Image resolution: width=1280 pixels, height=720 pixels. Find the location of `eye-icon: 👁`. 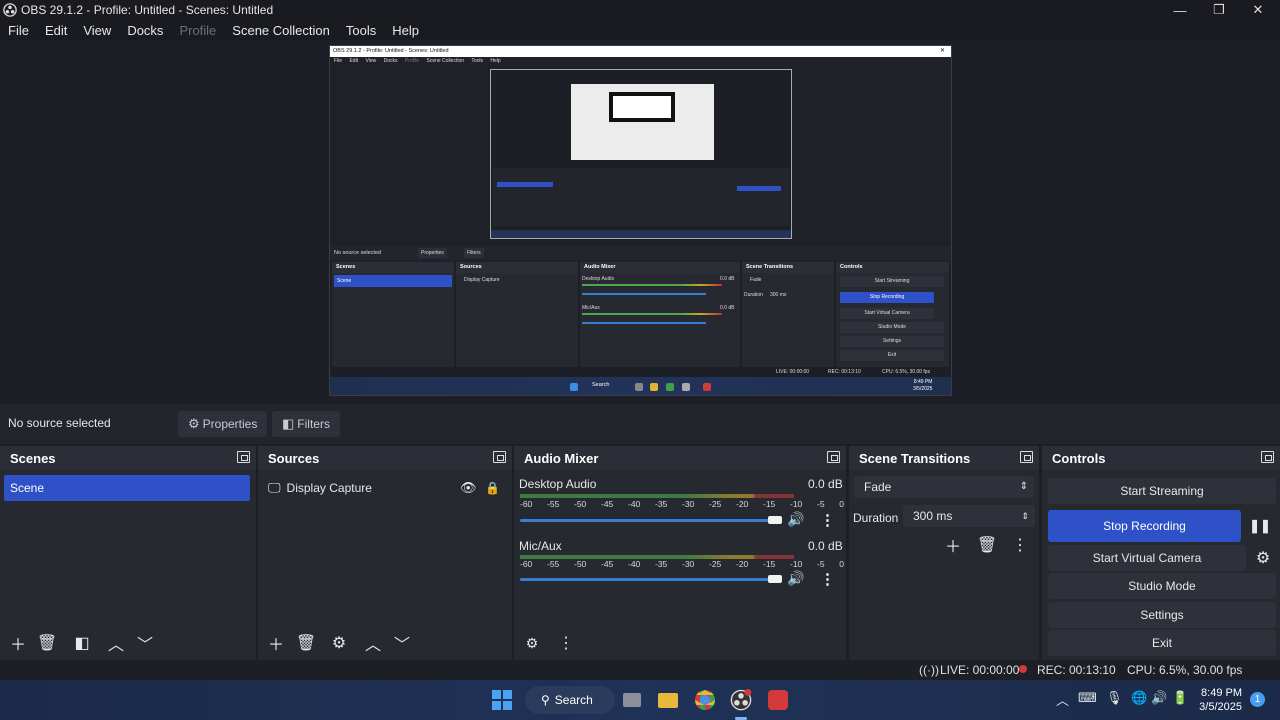

eye-icon: 👁 is located at coordinates (468, 488).